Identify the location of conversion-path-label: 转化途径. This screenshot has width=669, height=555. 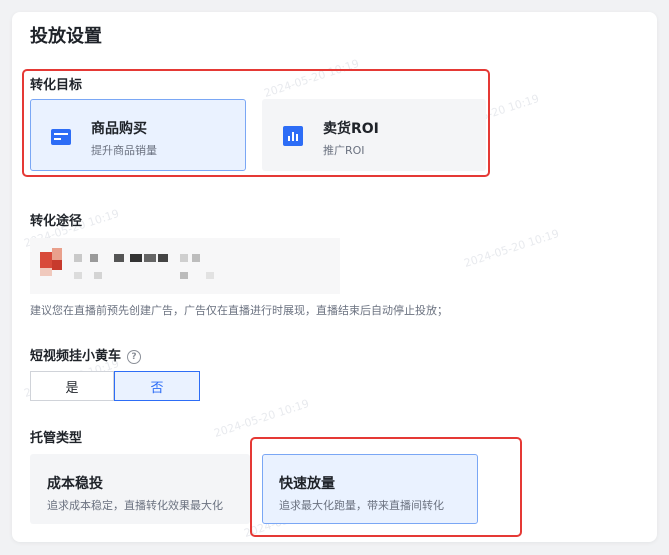
(56, 221).